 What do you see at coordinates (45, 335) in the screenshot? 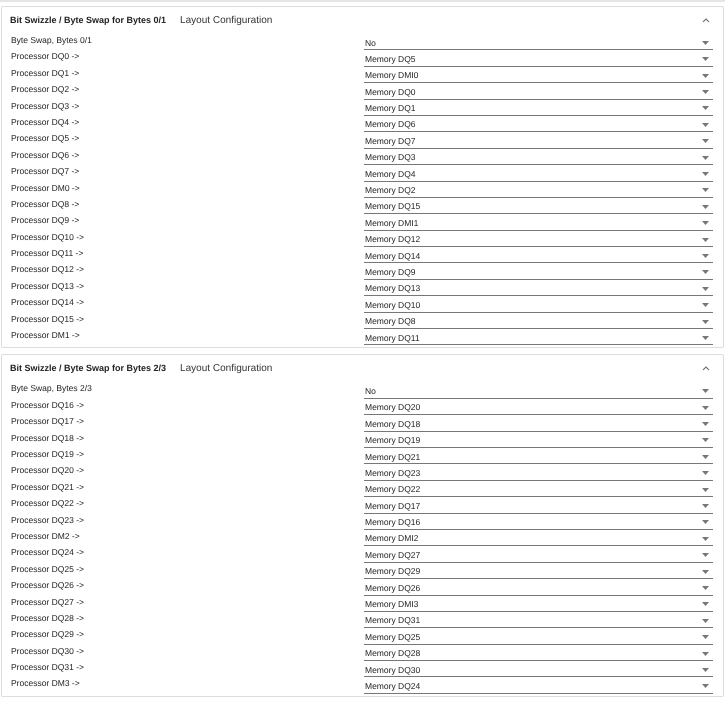
I see `field-label: Processor DM1 ->` at bounding box center [45, 335].